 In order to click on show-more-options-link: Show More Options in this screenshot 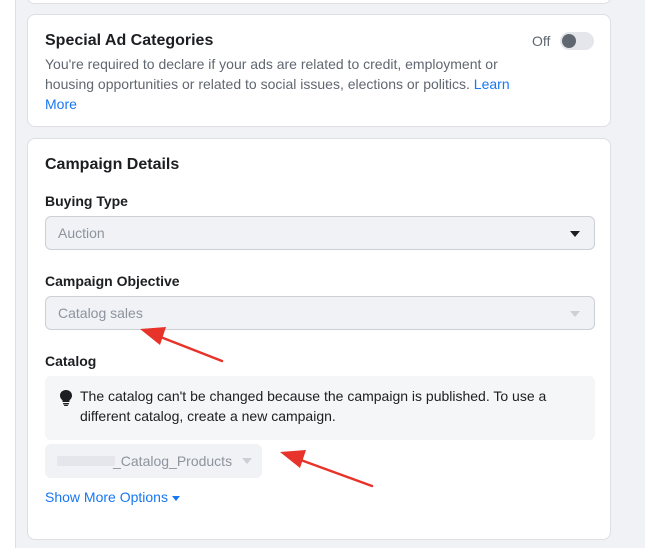, I will do `click(112, 497)`.